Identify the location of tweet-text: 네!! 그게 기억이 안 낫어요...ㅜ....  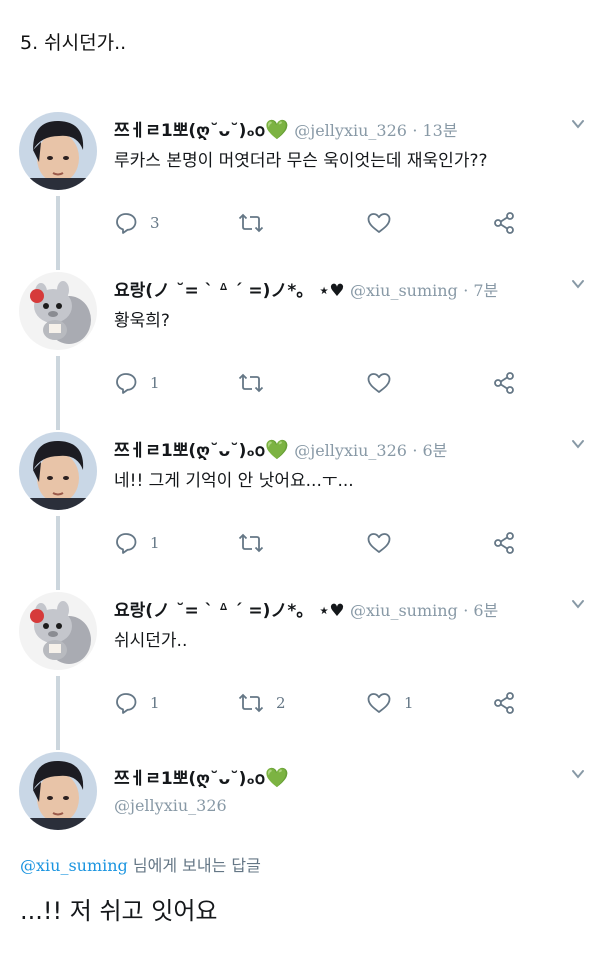
(234, 481).